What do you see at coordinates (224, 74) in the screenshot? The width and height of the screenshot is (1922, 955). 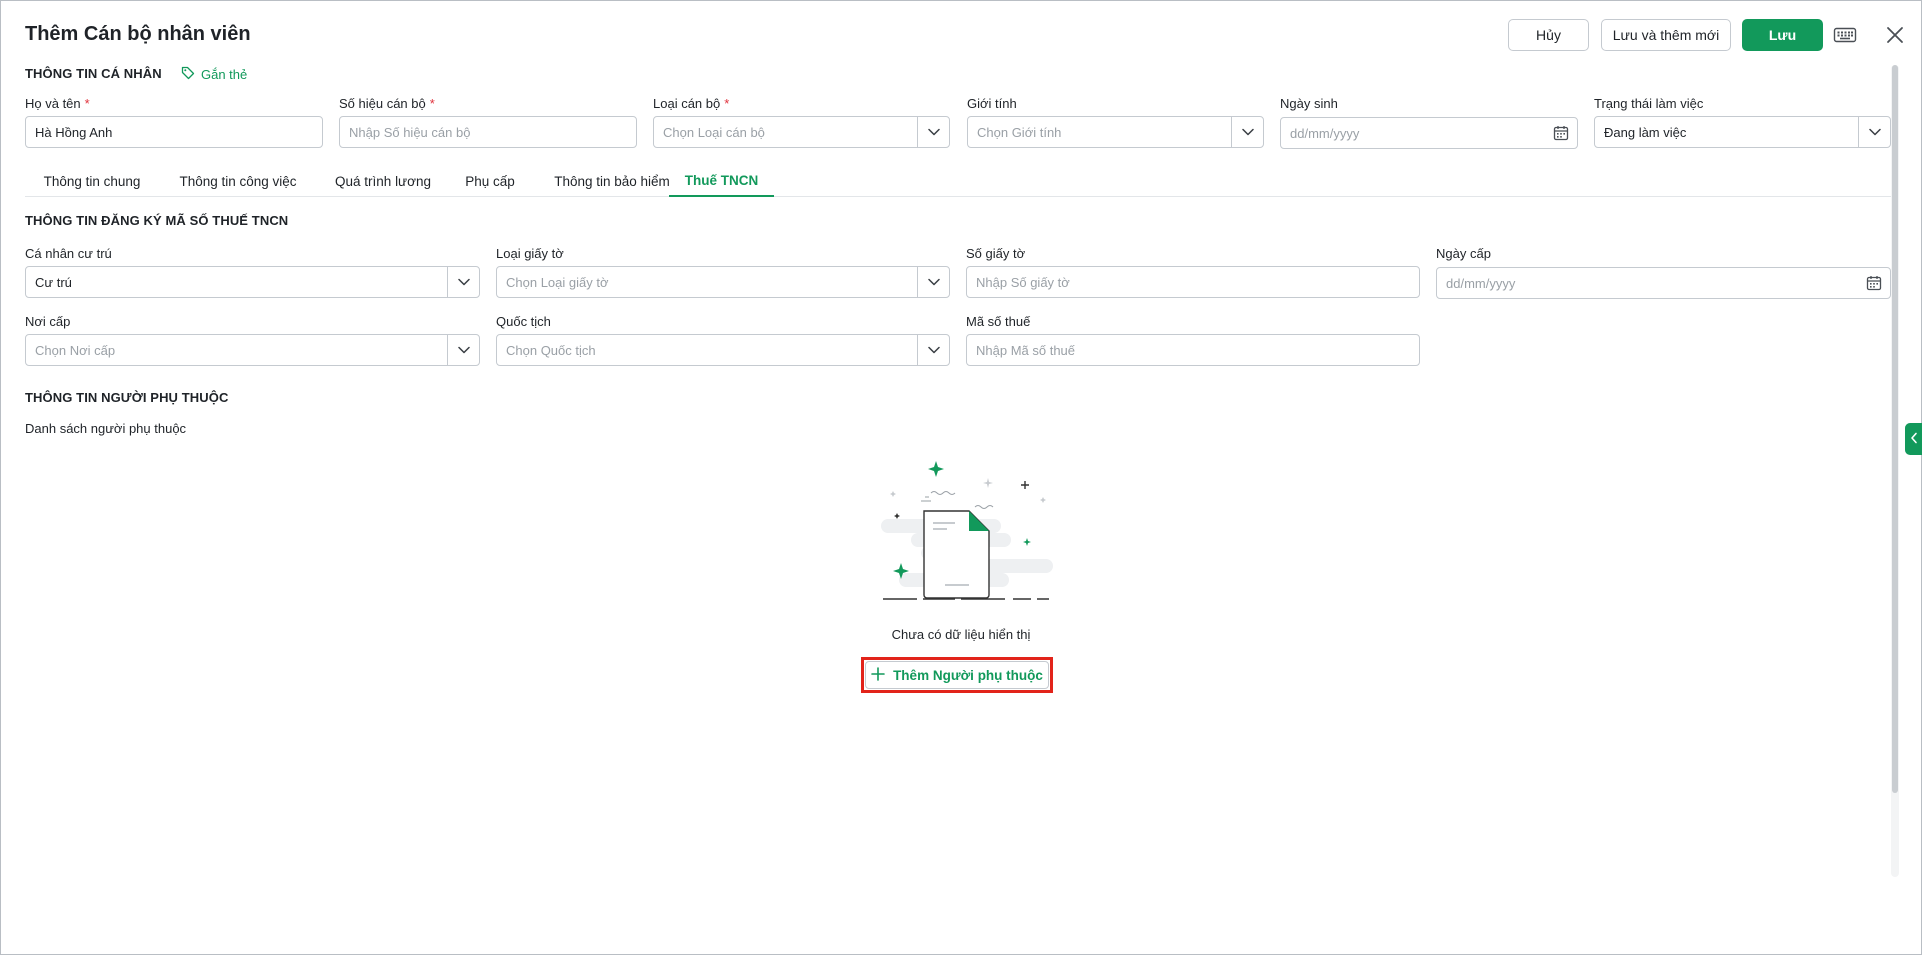 I see `tag-button-label: Gắn thẻ` at bounding box center [224, 74].